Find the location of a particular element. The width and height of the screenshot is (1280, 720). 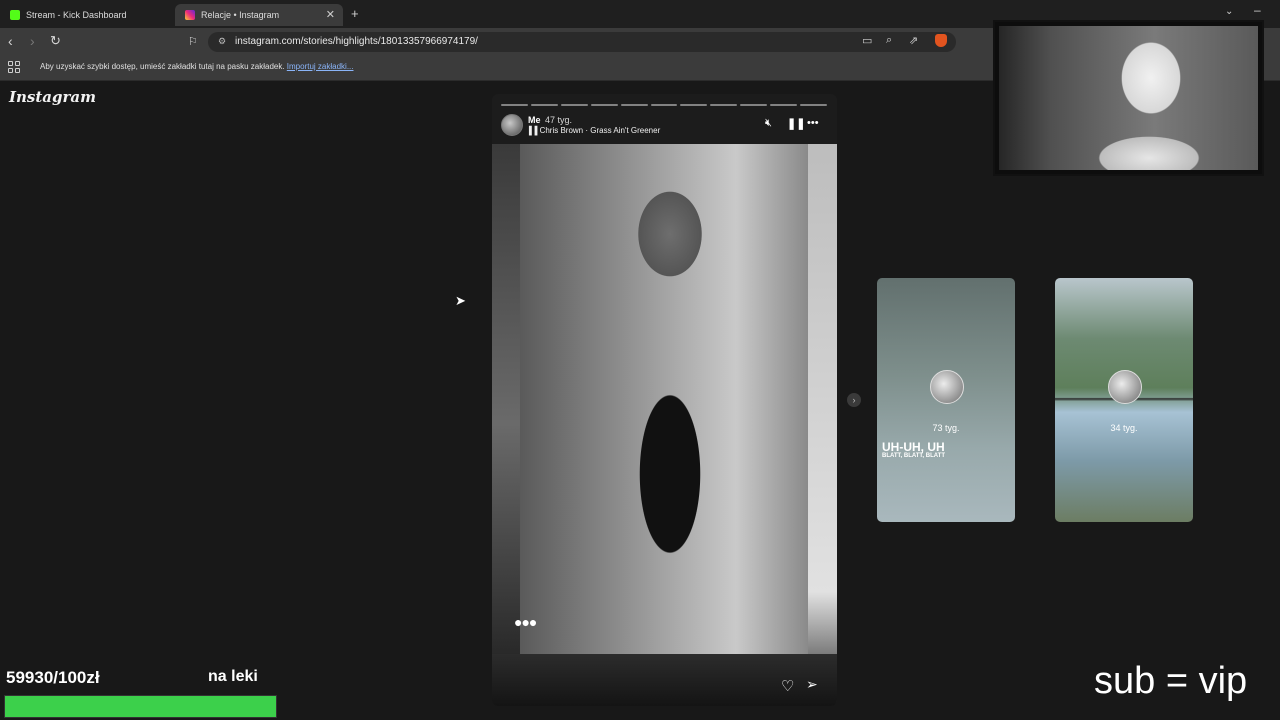

mouse-cursor-icon: ➤ is located at coordinates (460, 300).